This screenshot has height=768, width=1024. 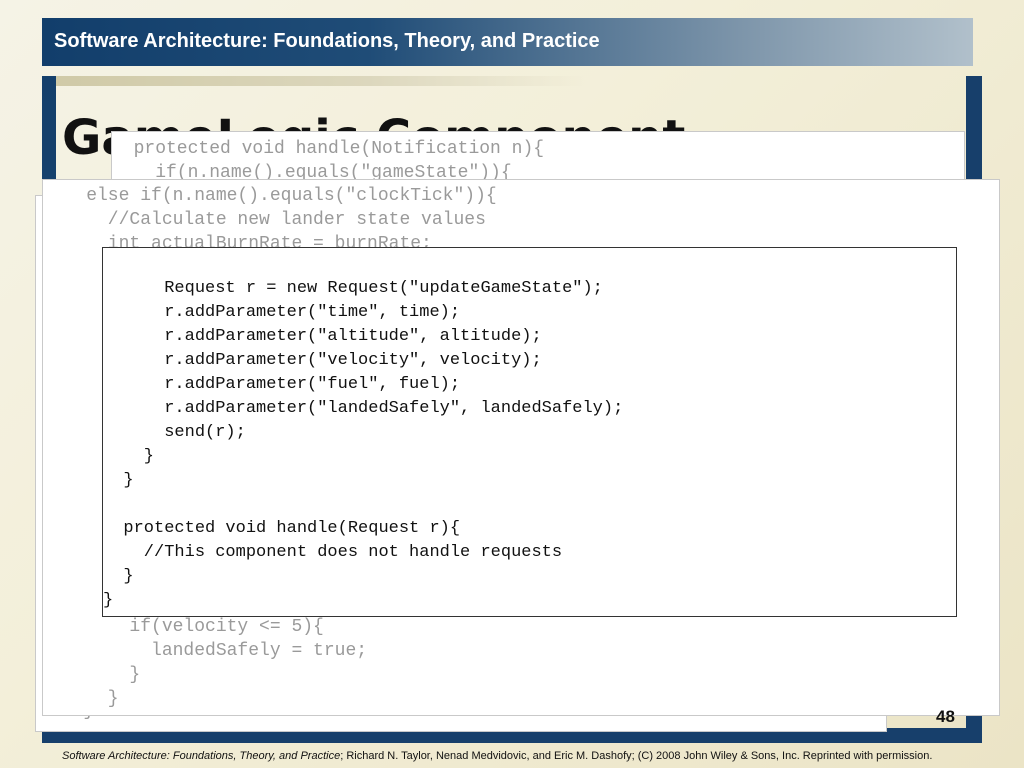 I want to click on code-line: r.addParameter("velocity", velocity);, so click(x=322, y=360).